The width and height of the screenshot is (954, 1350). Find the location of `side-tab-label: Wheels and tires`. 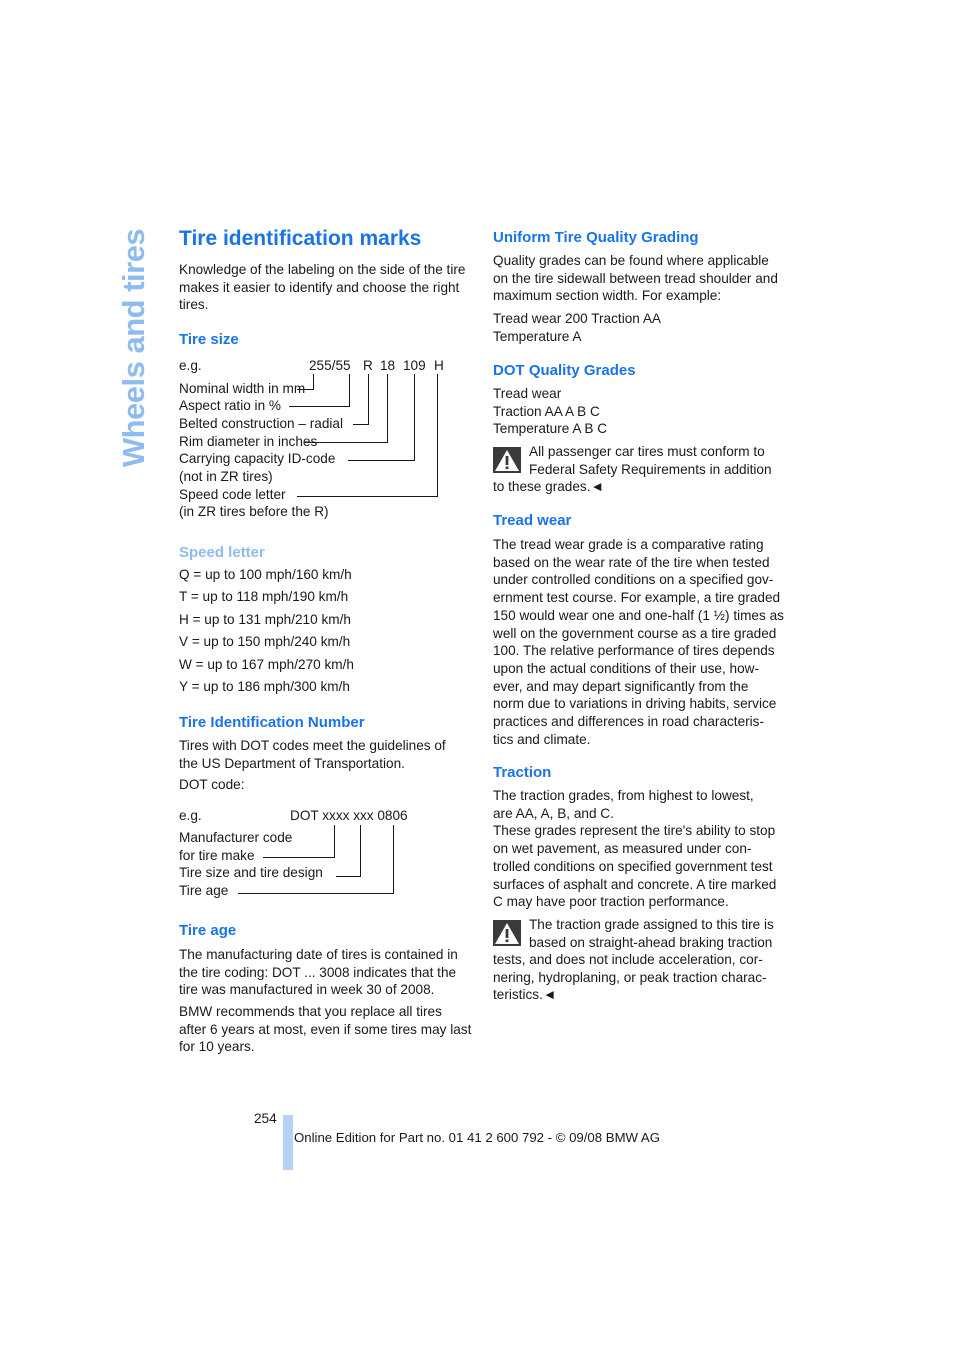

side-tab-label: Wheels and tires is located at coordinates (133, 348).